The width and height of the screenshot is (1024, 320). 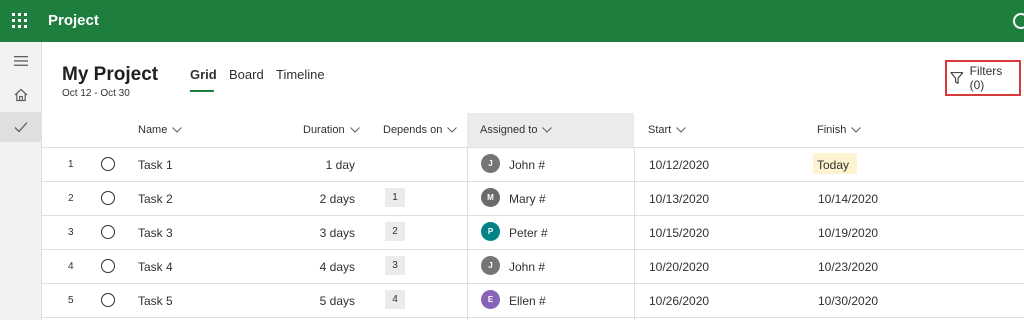 I want to click on task-duration: 5 days, so click(x=337, y=301).